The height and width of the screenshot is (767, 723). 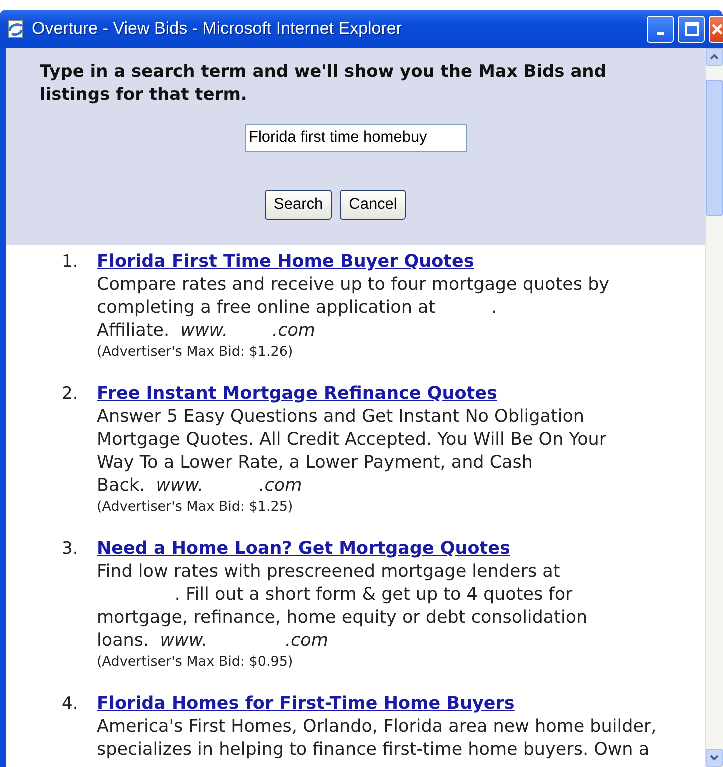 I want to click on browser-icon, so click(x=16, y=29).